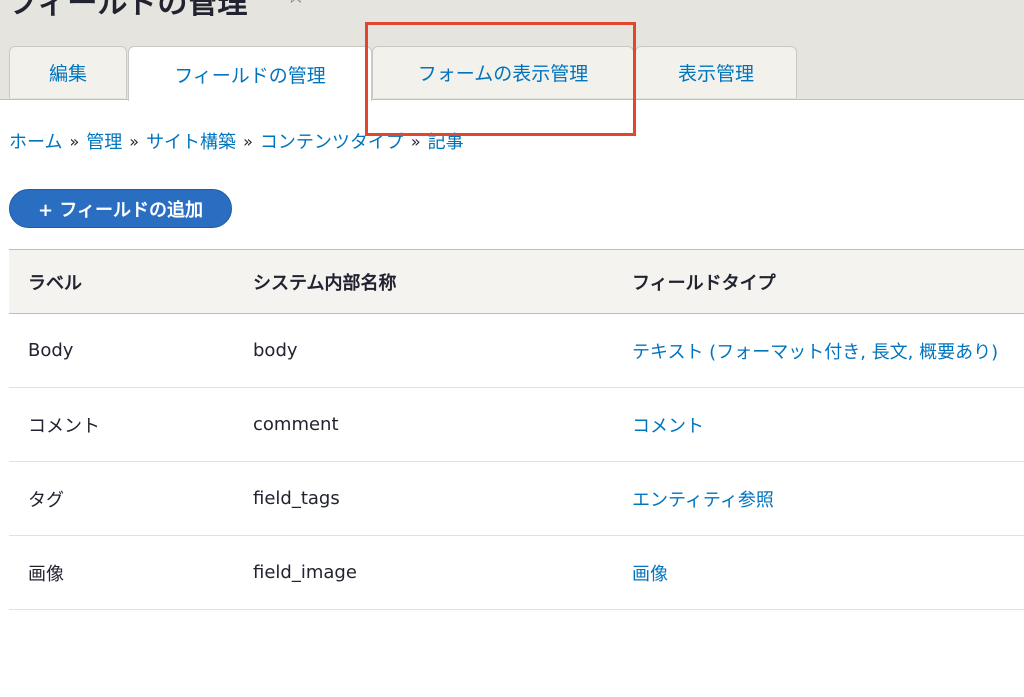 The height and width of the screenshot is (697, 1024). Describe the element at coordinates (516, 425) in the screenshot. I see `table-row: コメント comment コメント` at that location.